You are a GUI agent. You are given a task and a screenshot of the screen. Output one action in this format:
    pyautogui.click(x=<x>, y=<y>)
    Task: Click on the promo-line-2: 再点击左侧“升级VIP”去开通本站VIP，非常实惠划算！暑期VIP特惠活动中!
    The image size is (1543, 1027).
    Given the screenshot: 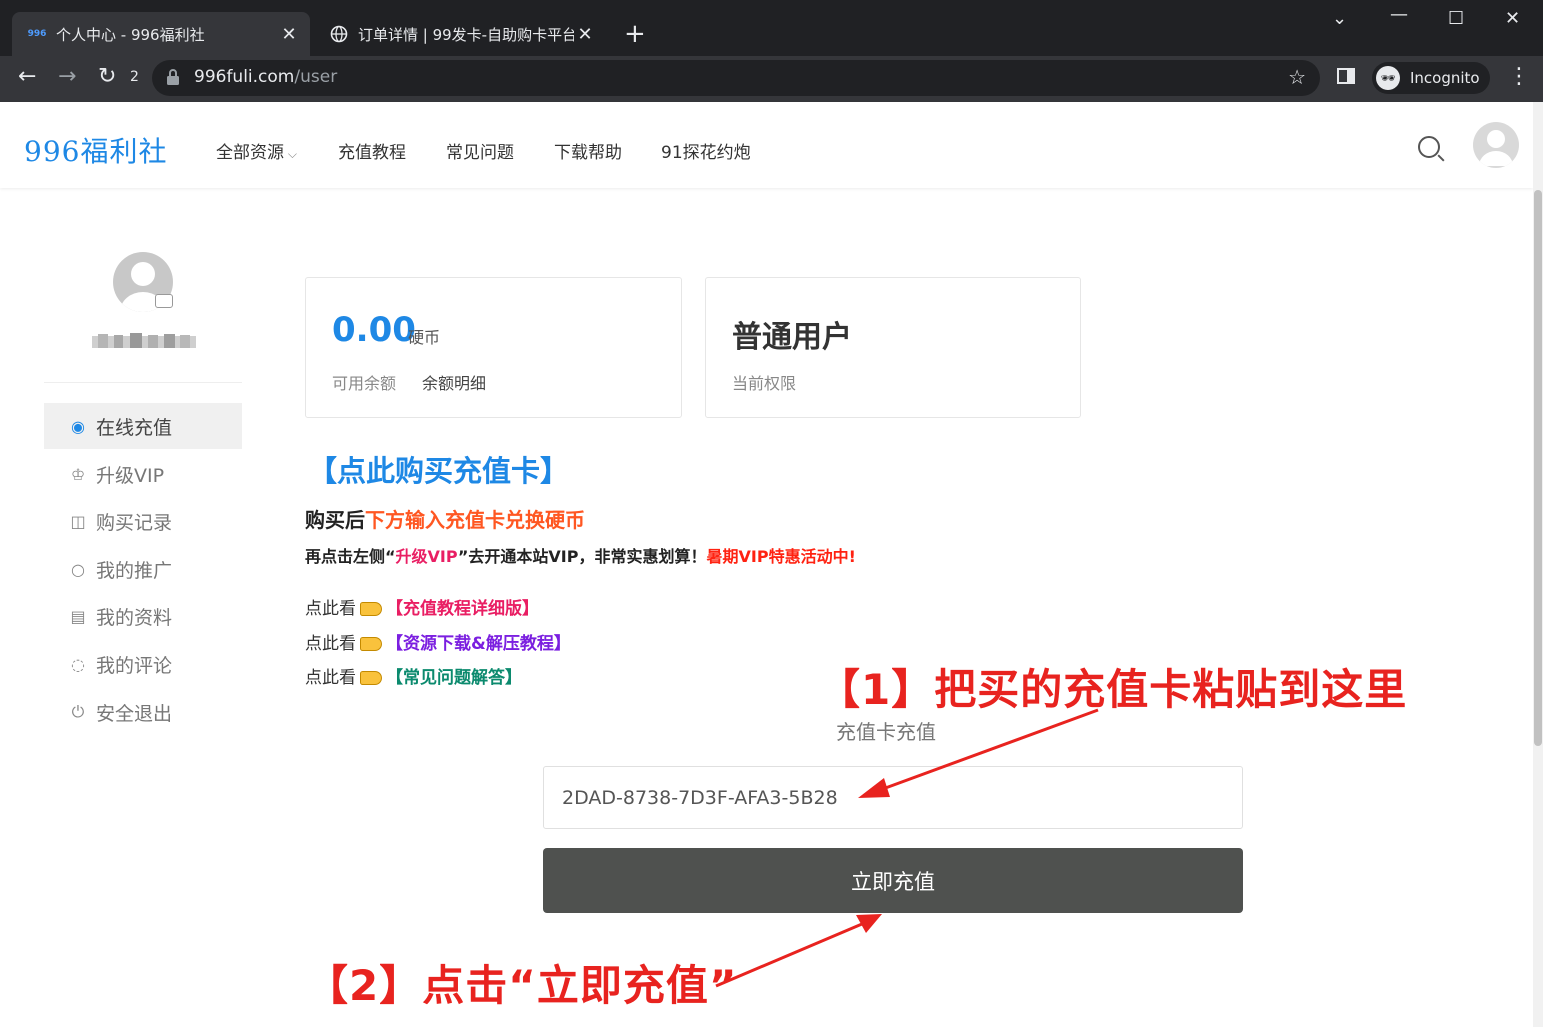 What is the action you would take?
    pyautogui.click(x=580, y=555)
    